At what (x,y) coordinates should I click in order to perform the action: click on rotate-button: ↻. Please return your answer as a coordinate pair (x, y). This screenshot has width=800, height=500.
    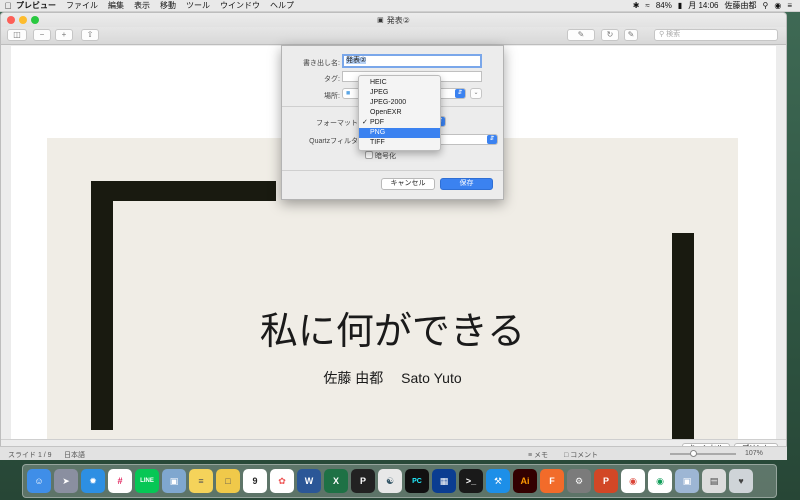
    Looking at the image, I should click on (610, 35).